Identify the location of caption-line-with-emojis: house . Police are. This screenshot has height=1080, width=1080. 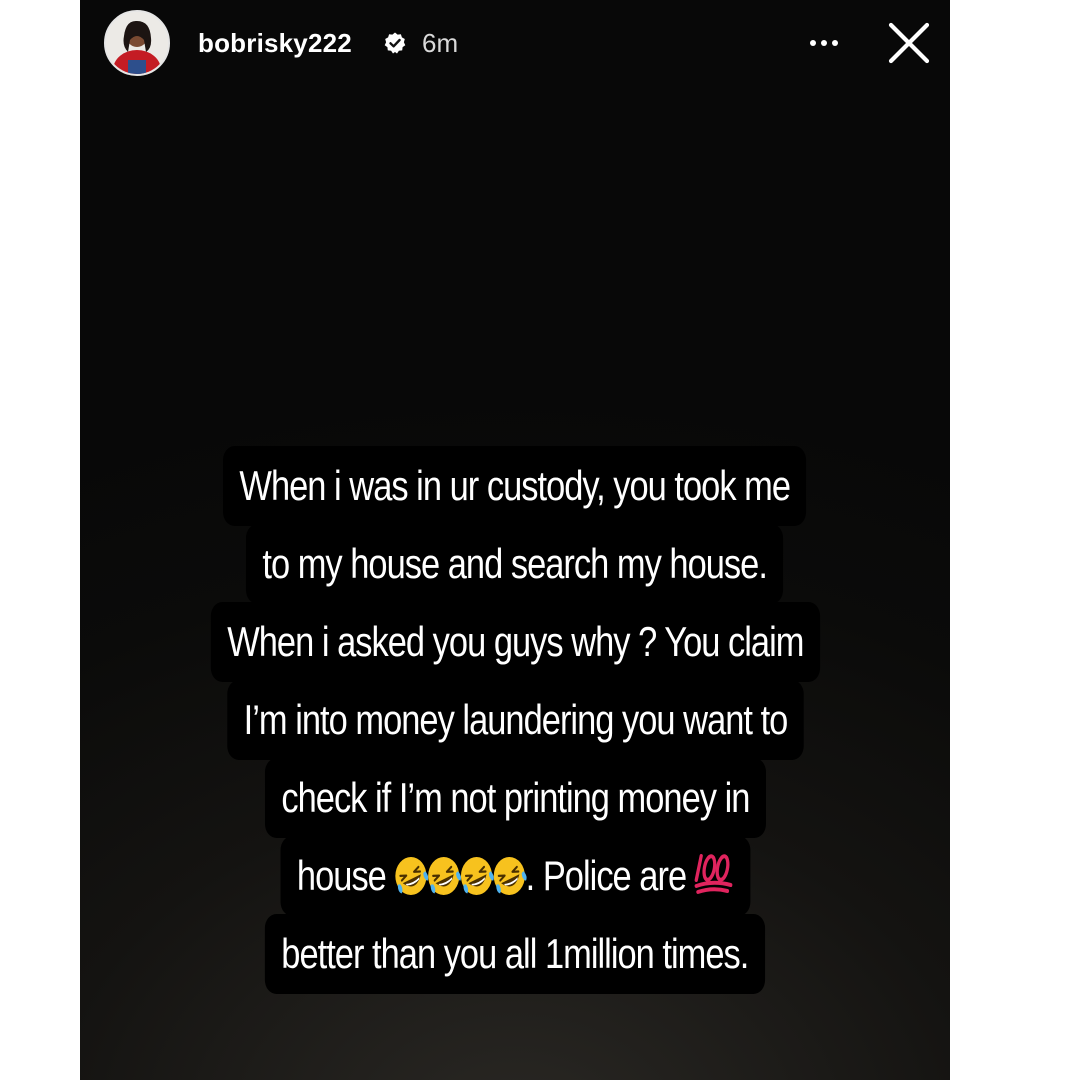
(515, 876).